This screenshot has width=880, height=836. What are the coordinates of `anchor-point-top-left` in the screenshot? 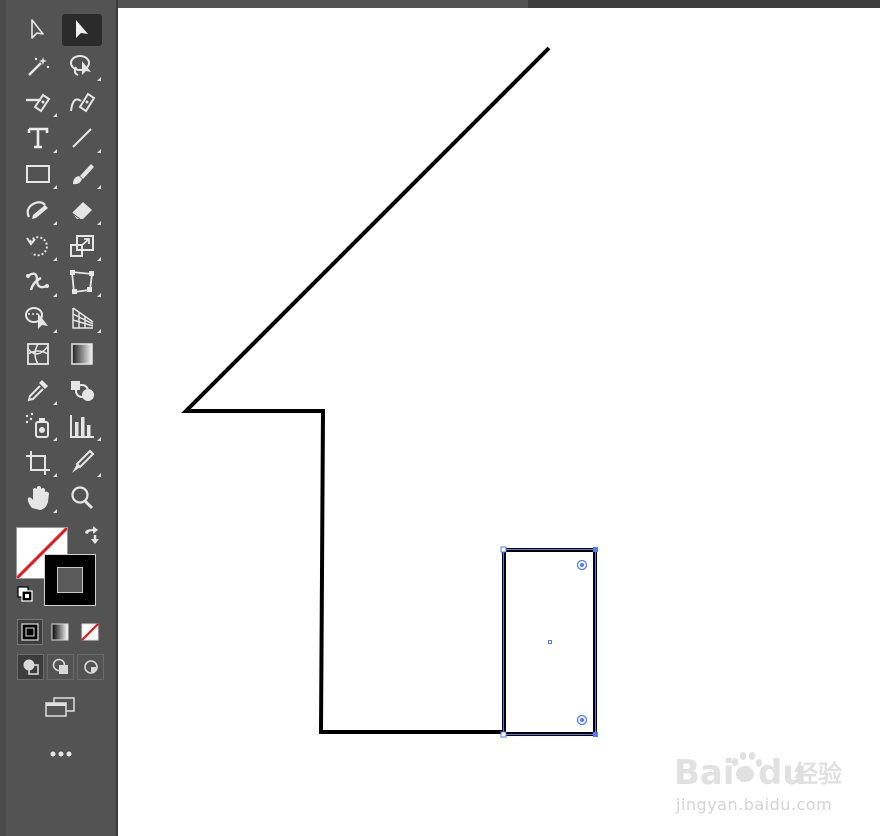 It's located at (503, 549).